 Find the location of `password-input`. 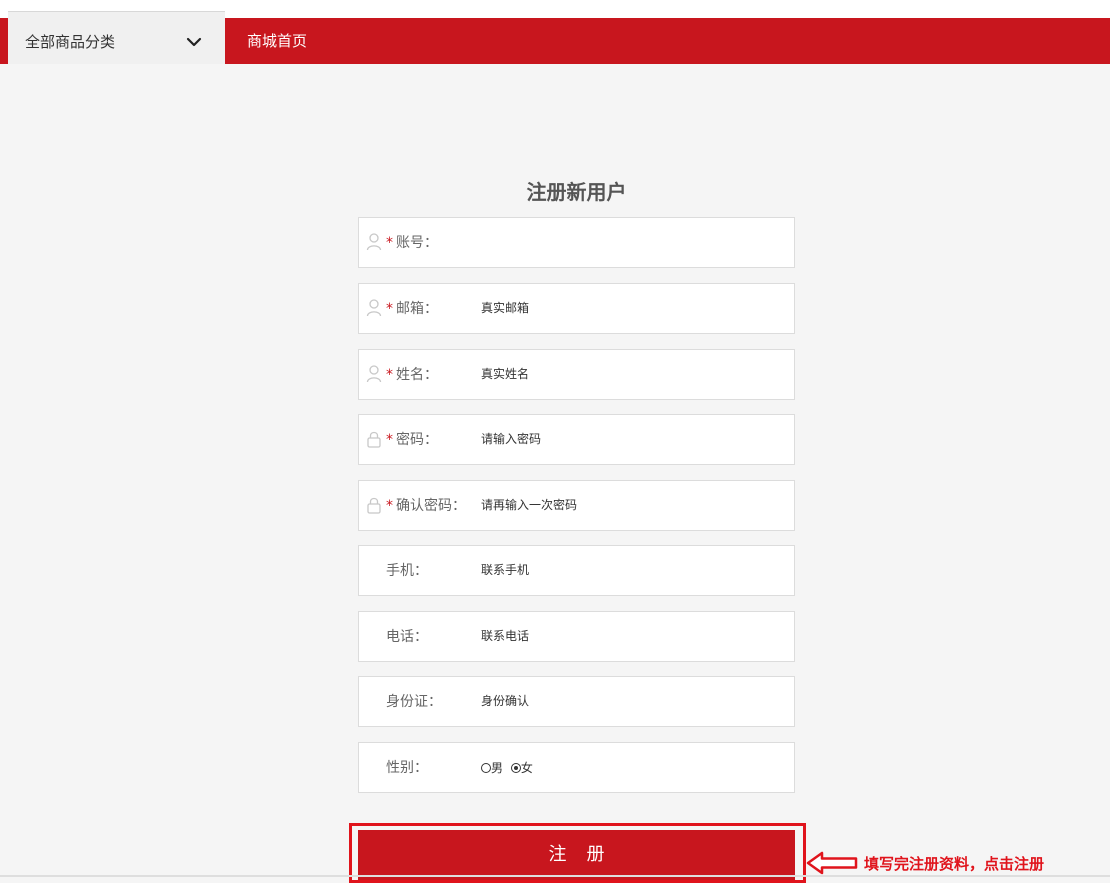

password-input is located at coordinates (631, 439).